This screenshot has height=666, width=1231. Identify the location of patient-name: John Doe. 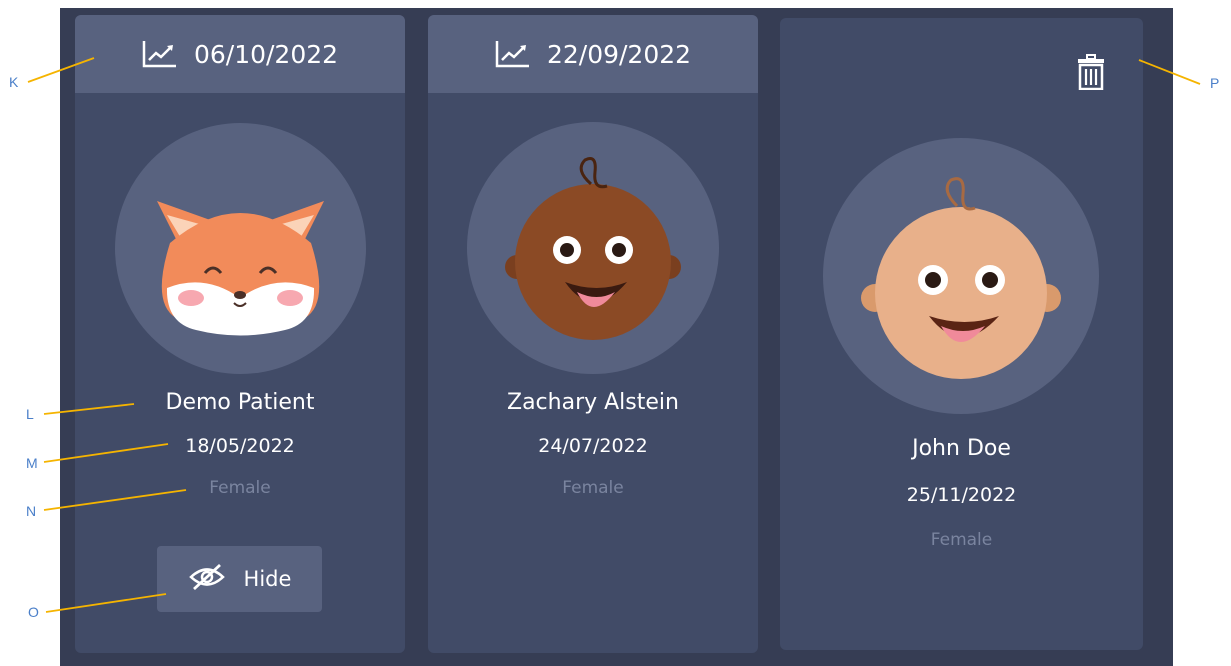
(961, 448).